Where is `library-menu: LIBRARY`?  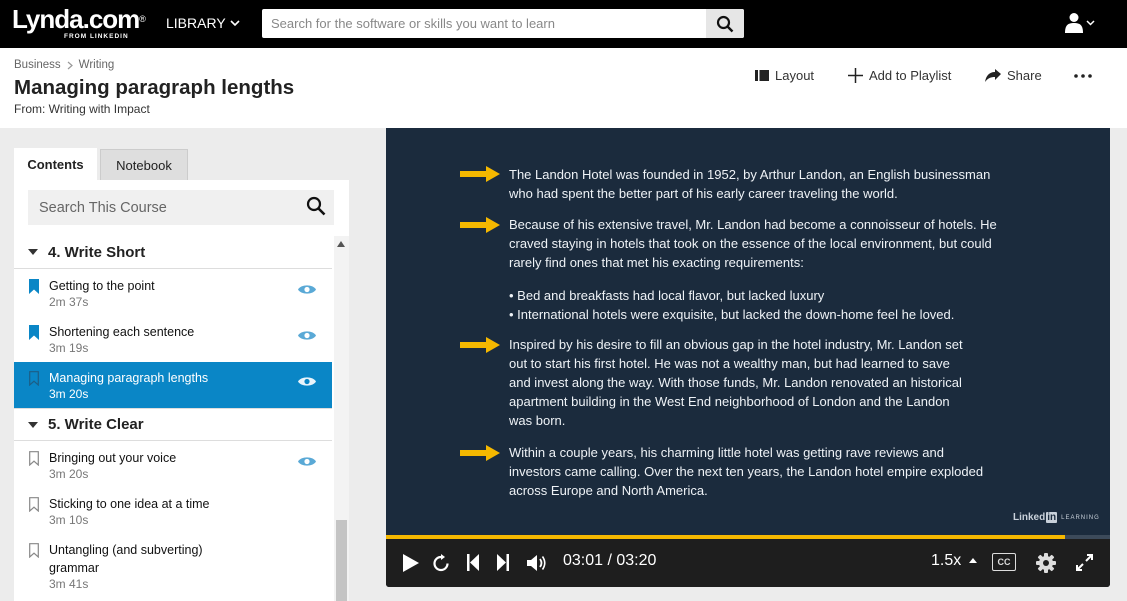
library-menu: LIBRARY is located at coordinates (203, 23).